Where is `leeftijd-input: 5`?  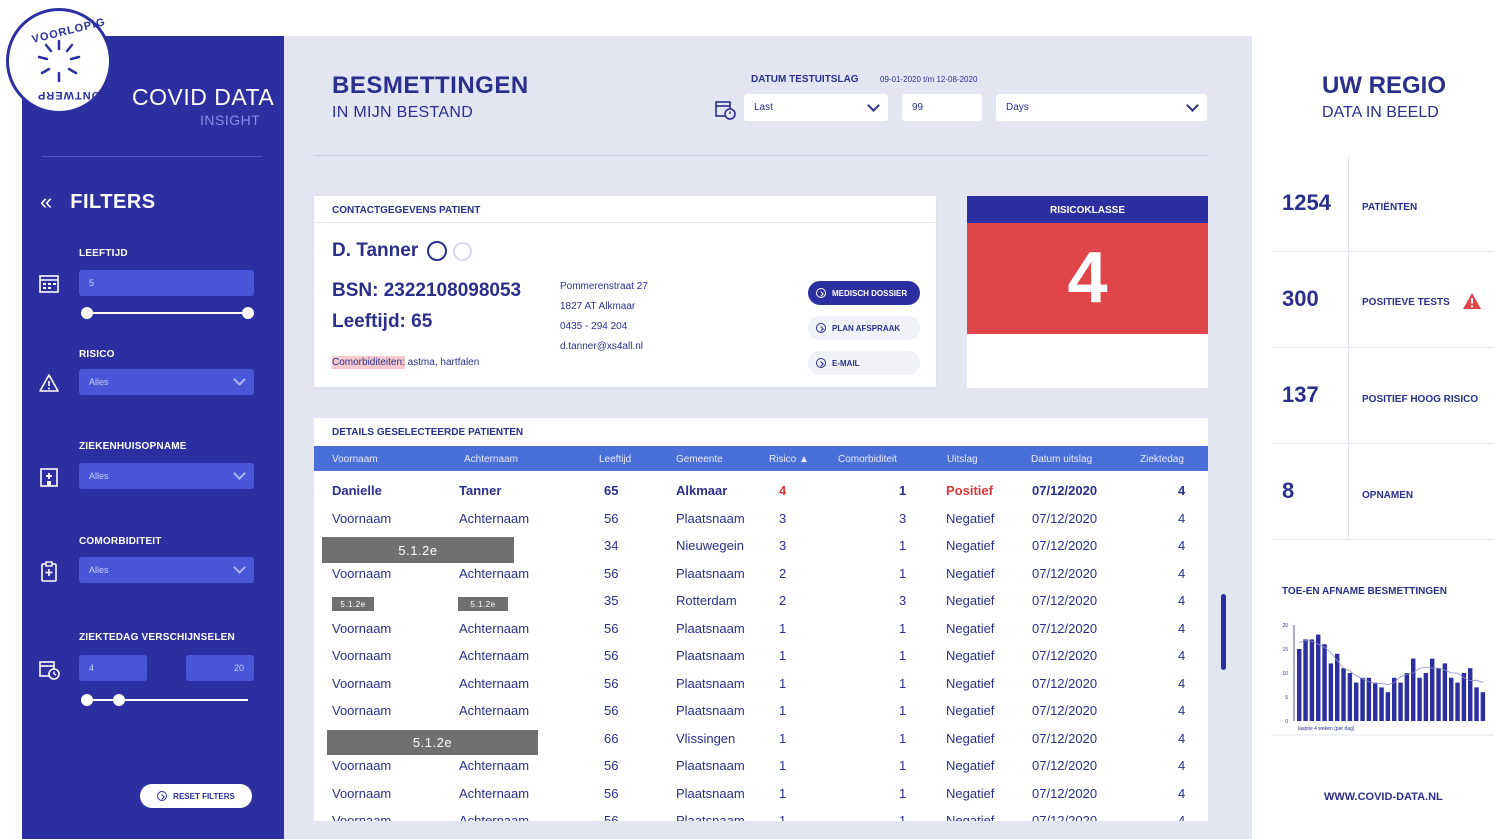 leeftijd-input: 5 is located at coordinates (166, 283).